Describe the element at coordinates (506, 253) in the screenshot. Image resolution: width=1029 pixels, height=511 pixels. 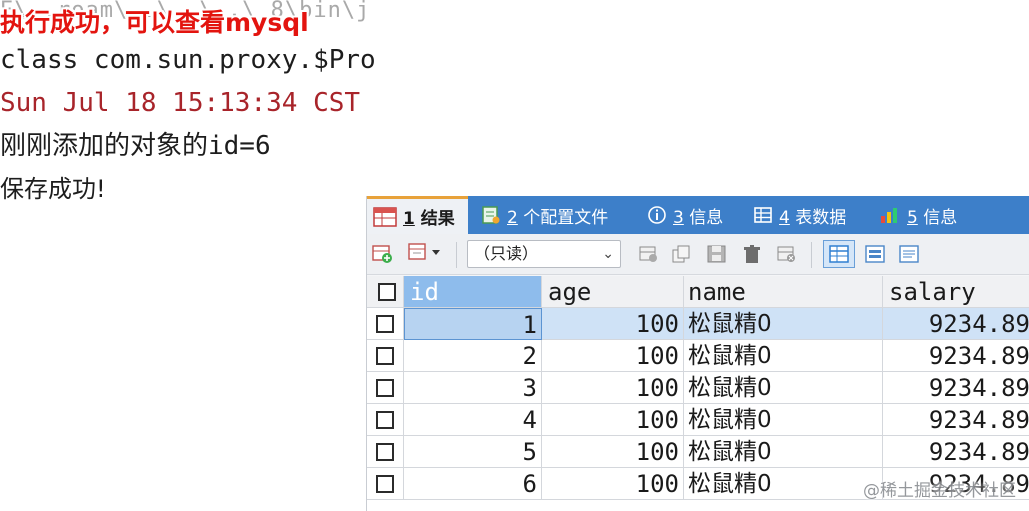
I see `read-only-select-value: （只读）` at that location.